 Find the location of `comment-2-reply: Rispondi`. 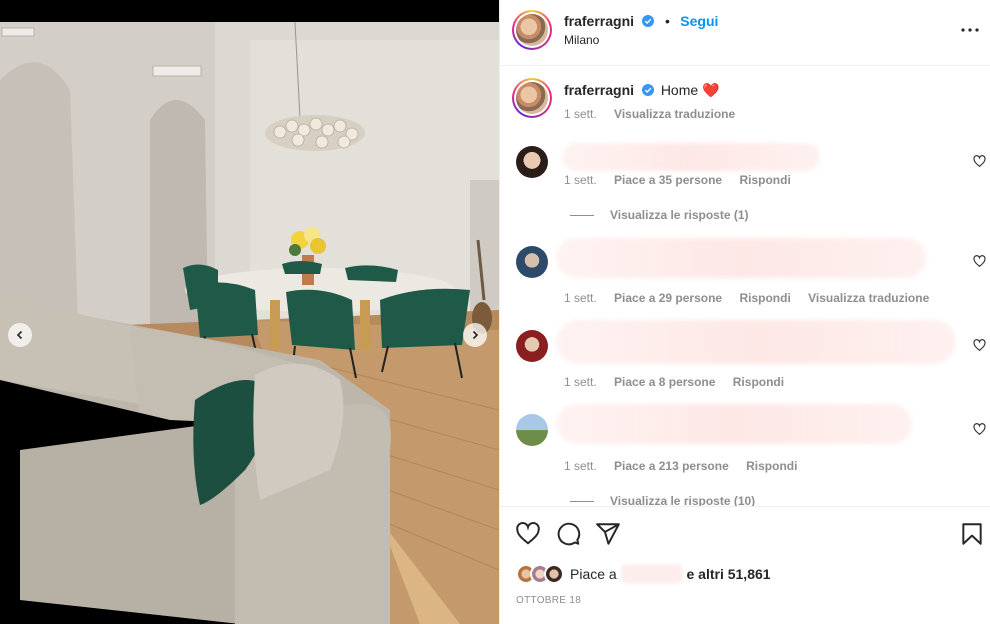

comment-2-reply: Rispondi is located at coordinates (764, 298).